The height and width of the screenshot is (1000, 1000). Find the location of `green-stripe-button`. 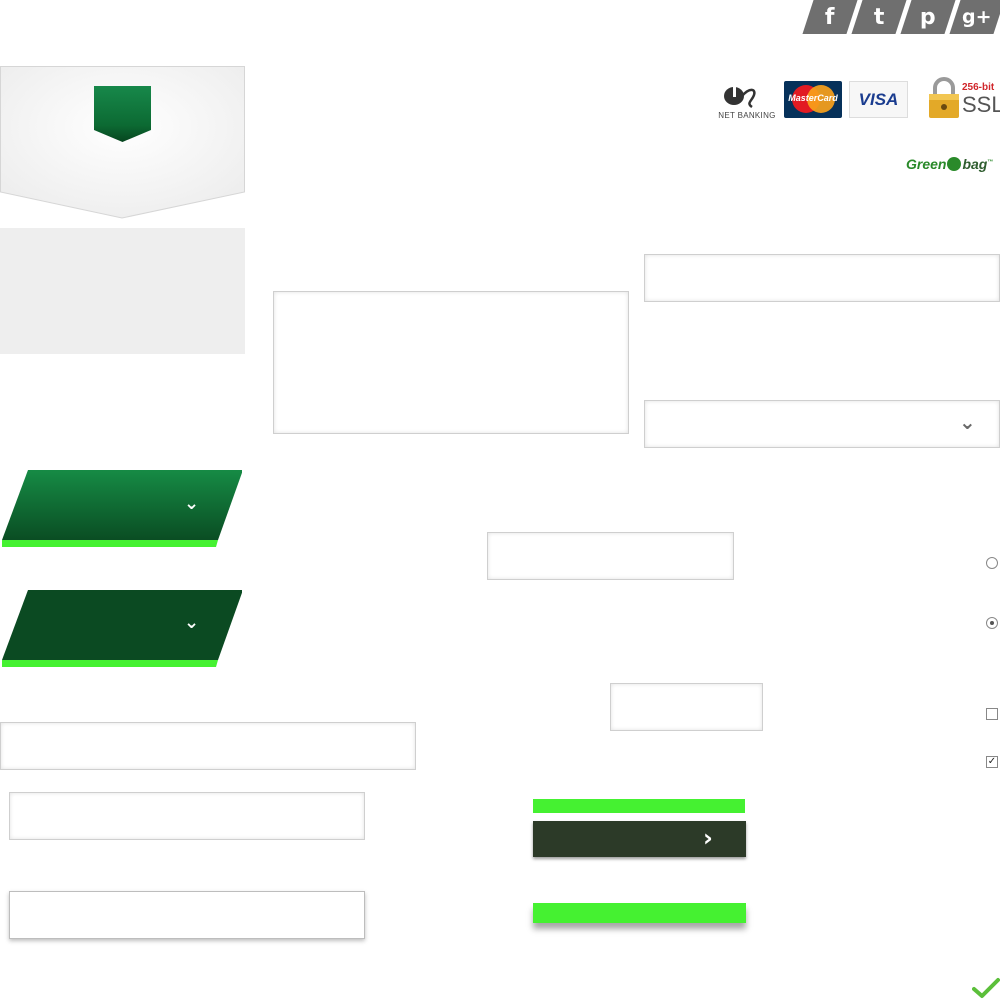

green-stripe-button is located at coordinates (639, 806).